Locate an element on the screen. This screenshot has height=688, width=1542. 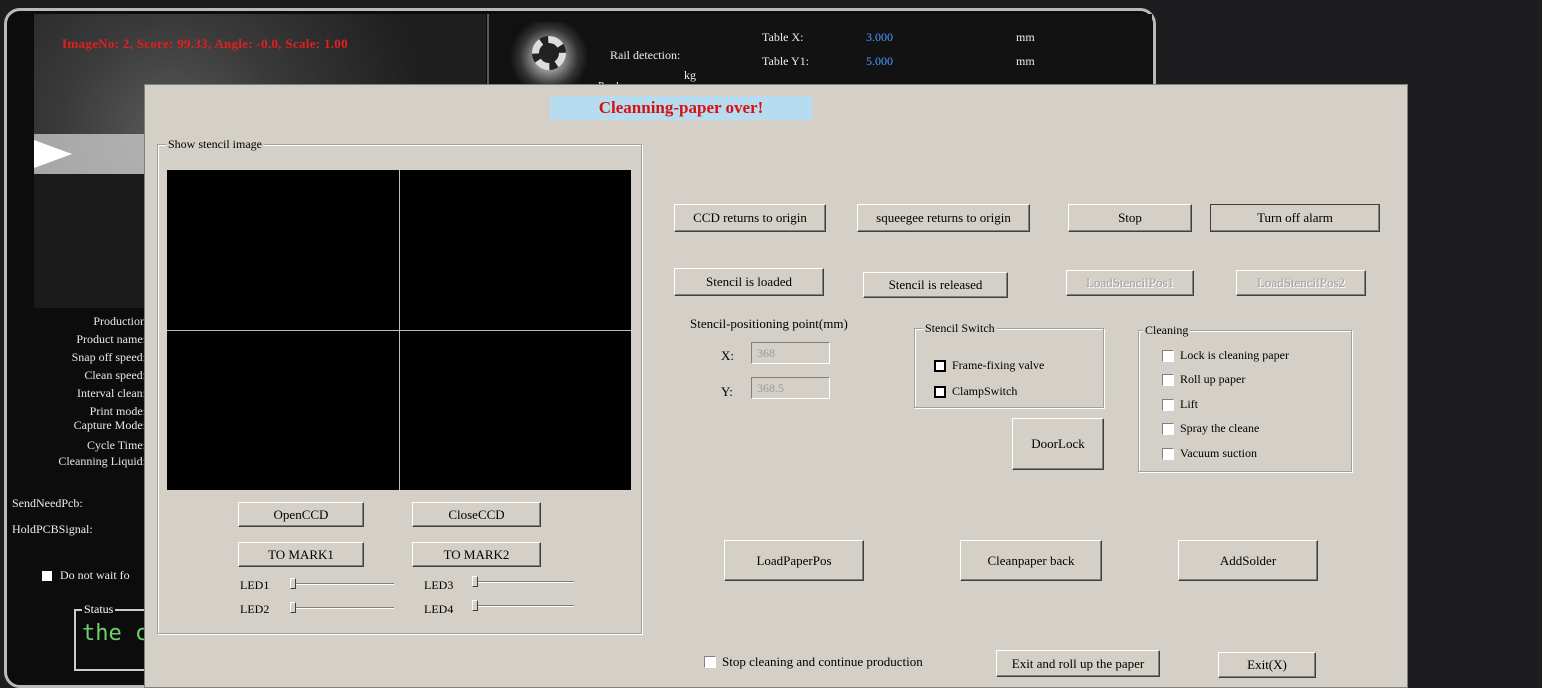
field-label: Capture Mode: is located at coordinates (109, 425).